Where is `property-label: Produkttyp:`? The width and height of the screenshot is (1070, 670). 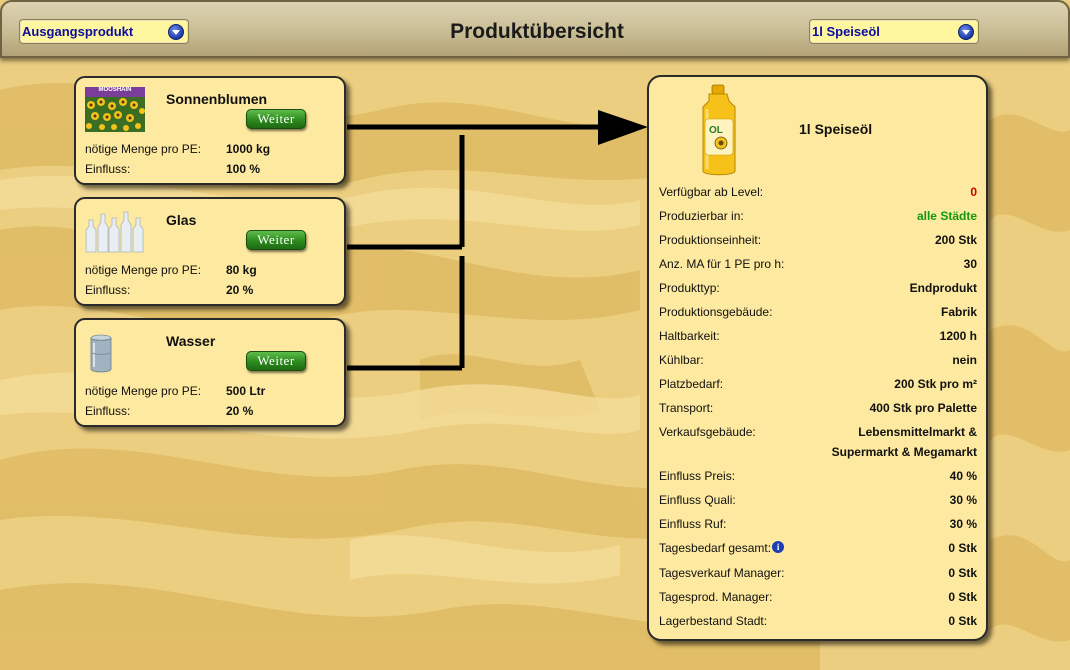
property-label: Produkttyp: is located at coordinates (689, 288).